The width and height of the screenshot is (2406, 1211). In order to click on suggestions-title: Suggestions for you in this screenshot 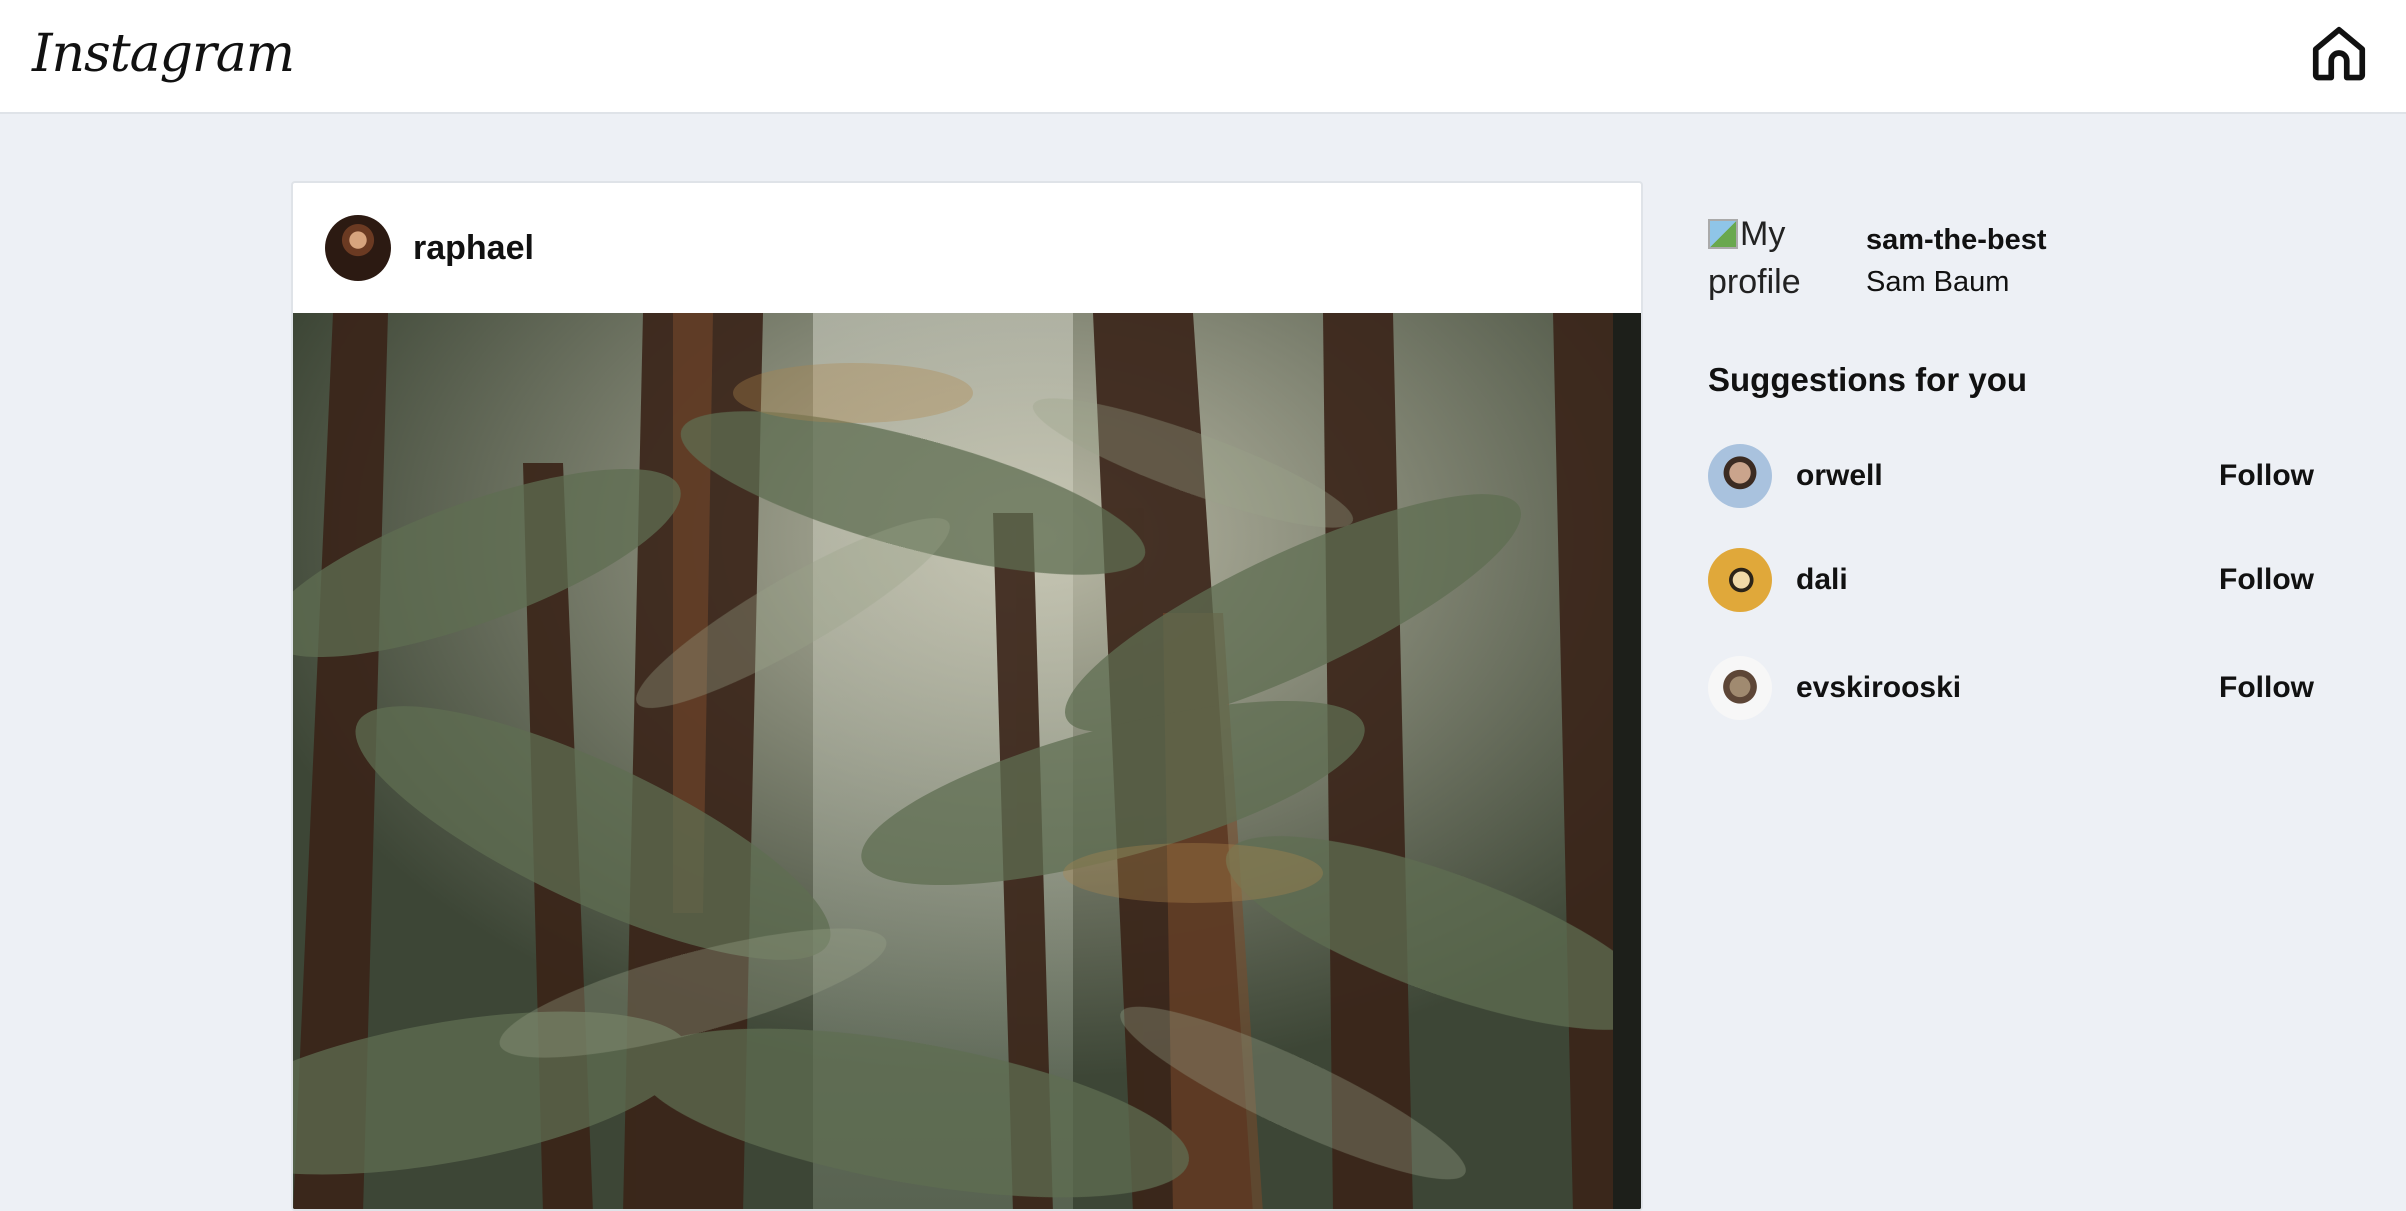, I will do `click(1868, 379)`.